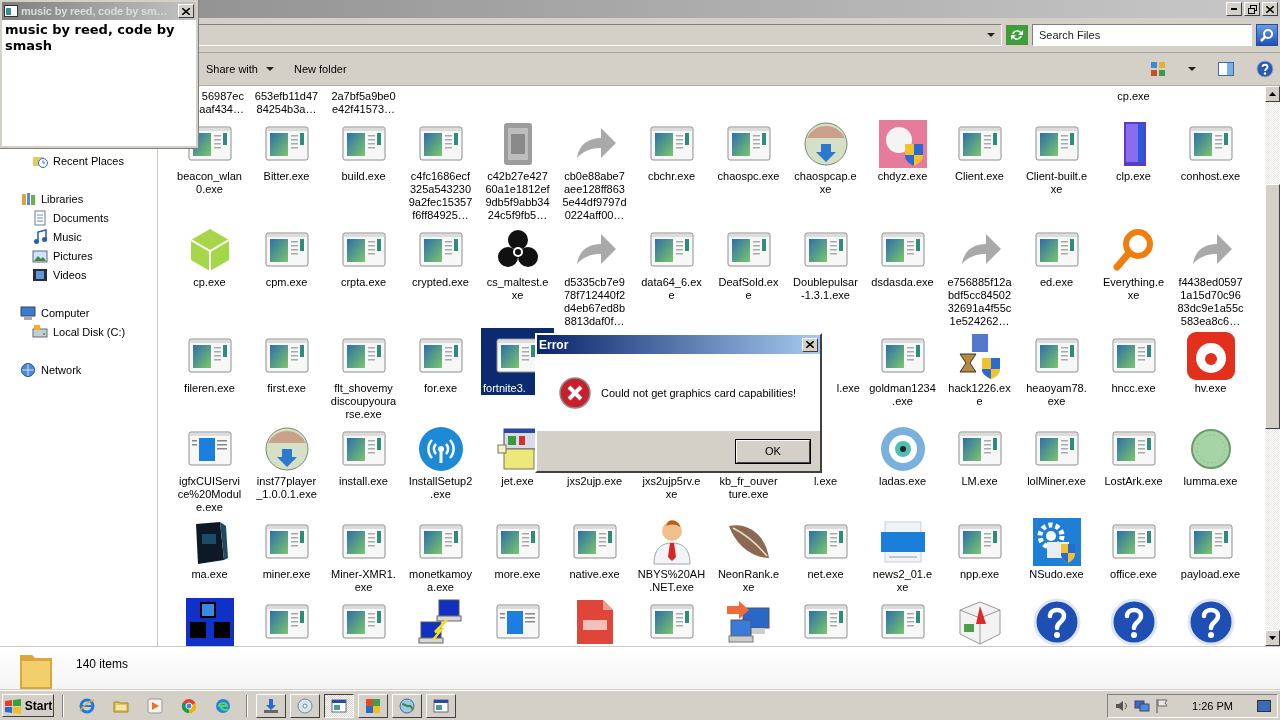 This screenshot has width=1280, height=720. I want to click on file-item: lolMiner.exe, so click(1056, 454).